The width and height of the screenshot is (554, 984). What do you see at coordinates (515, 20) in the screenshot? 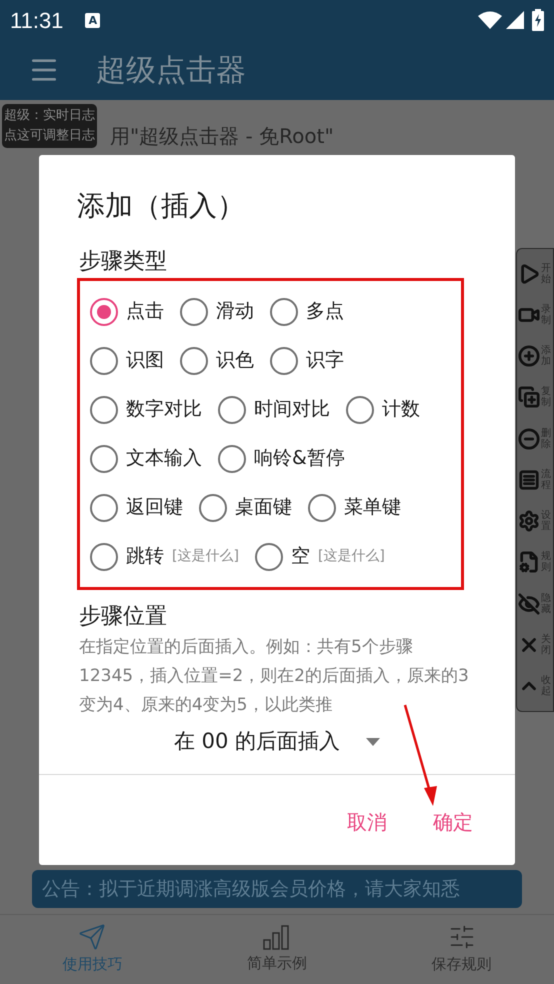
I see `signal-icon` at bounding box center [515, 20].